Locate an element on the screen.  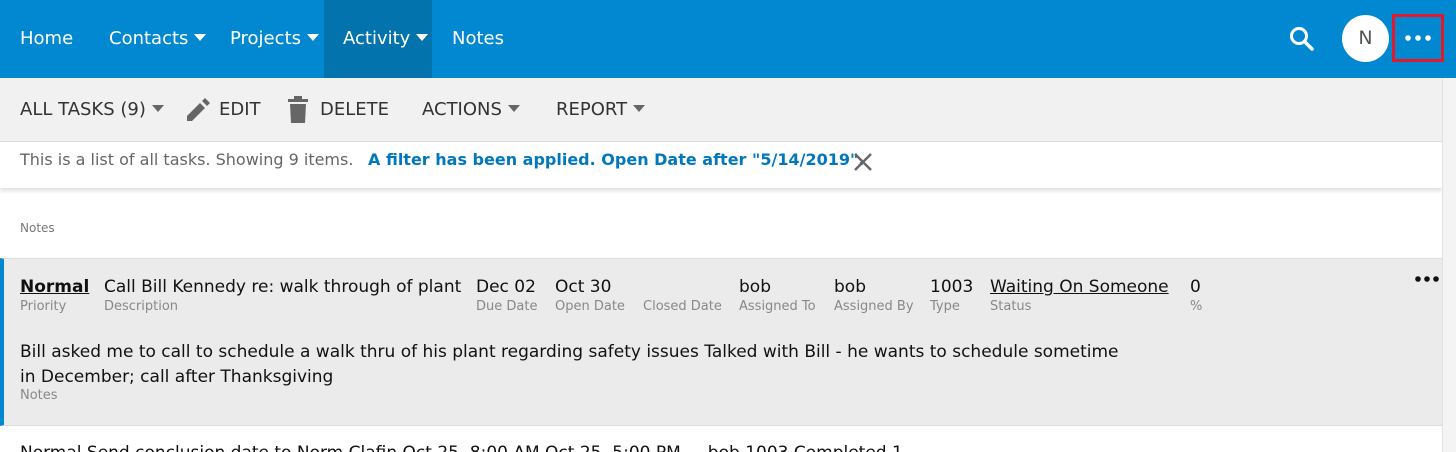
notes-column-header: Notes is located at coordinates (37, 228).